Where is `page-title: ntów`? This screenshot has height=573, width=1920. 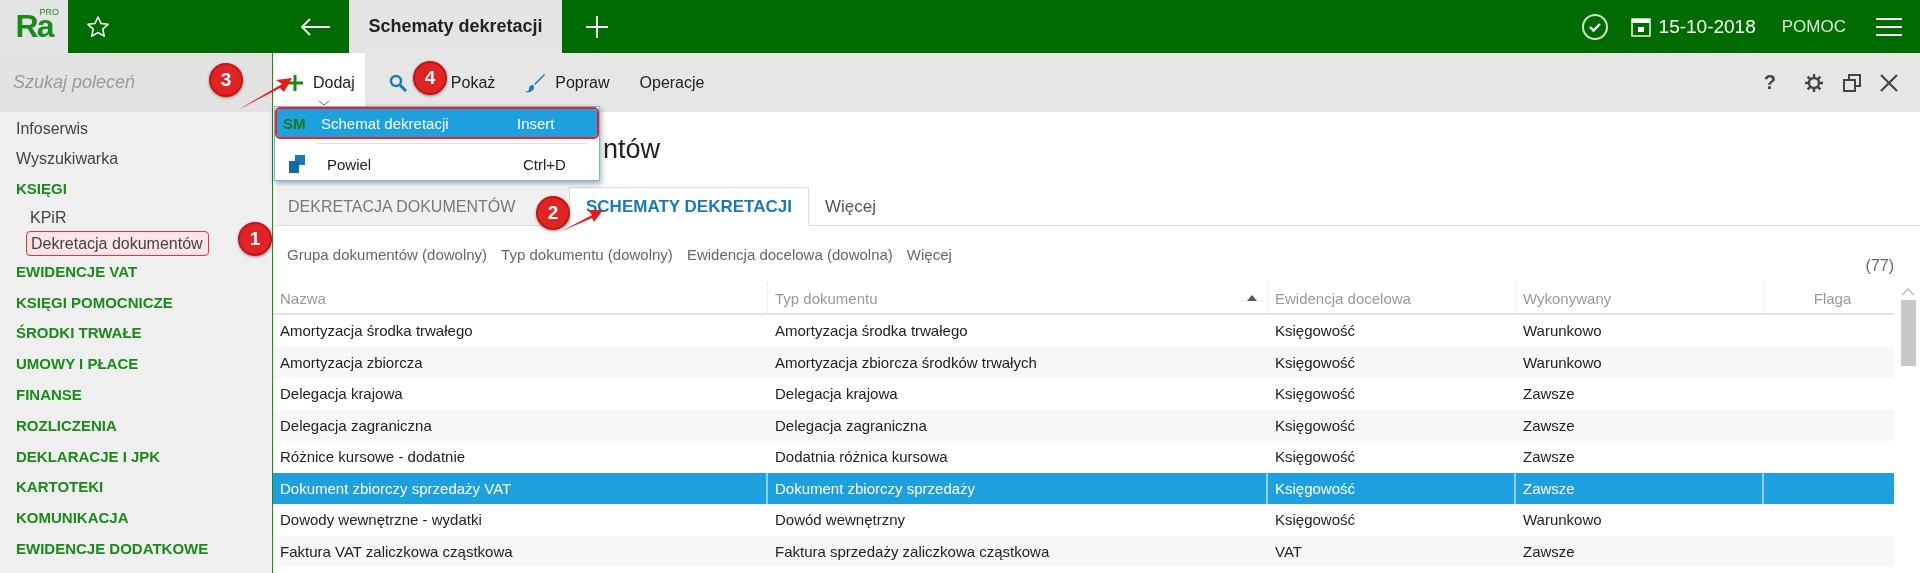 page-title: ntów is located at coordinates (632, 149).